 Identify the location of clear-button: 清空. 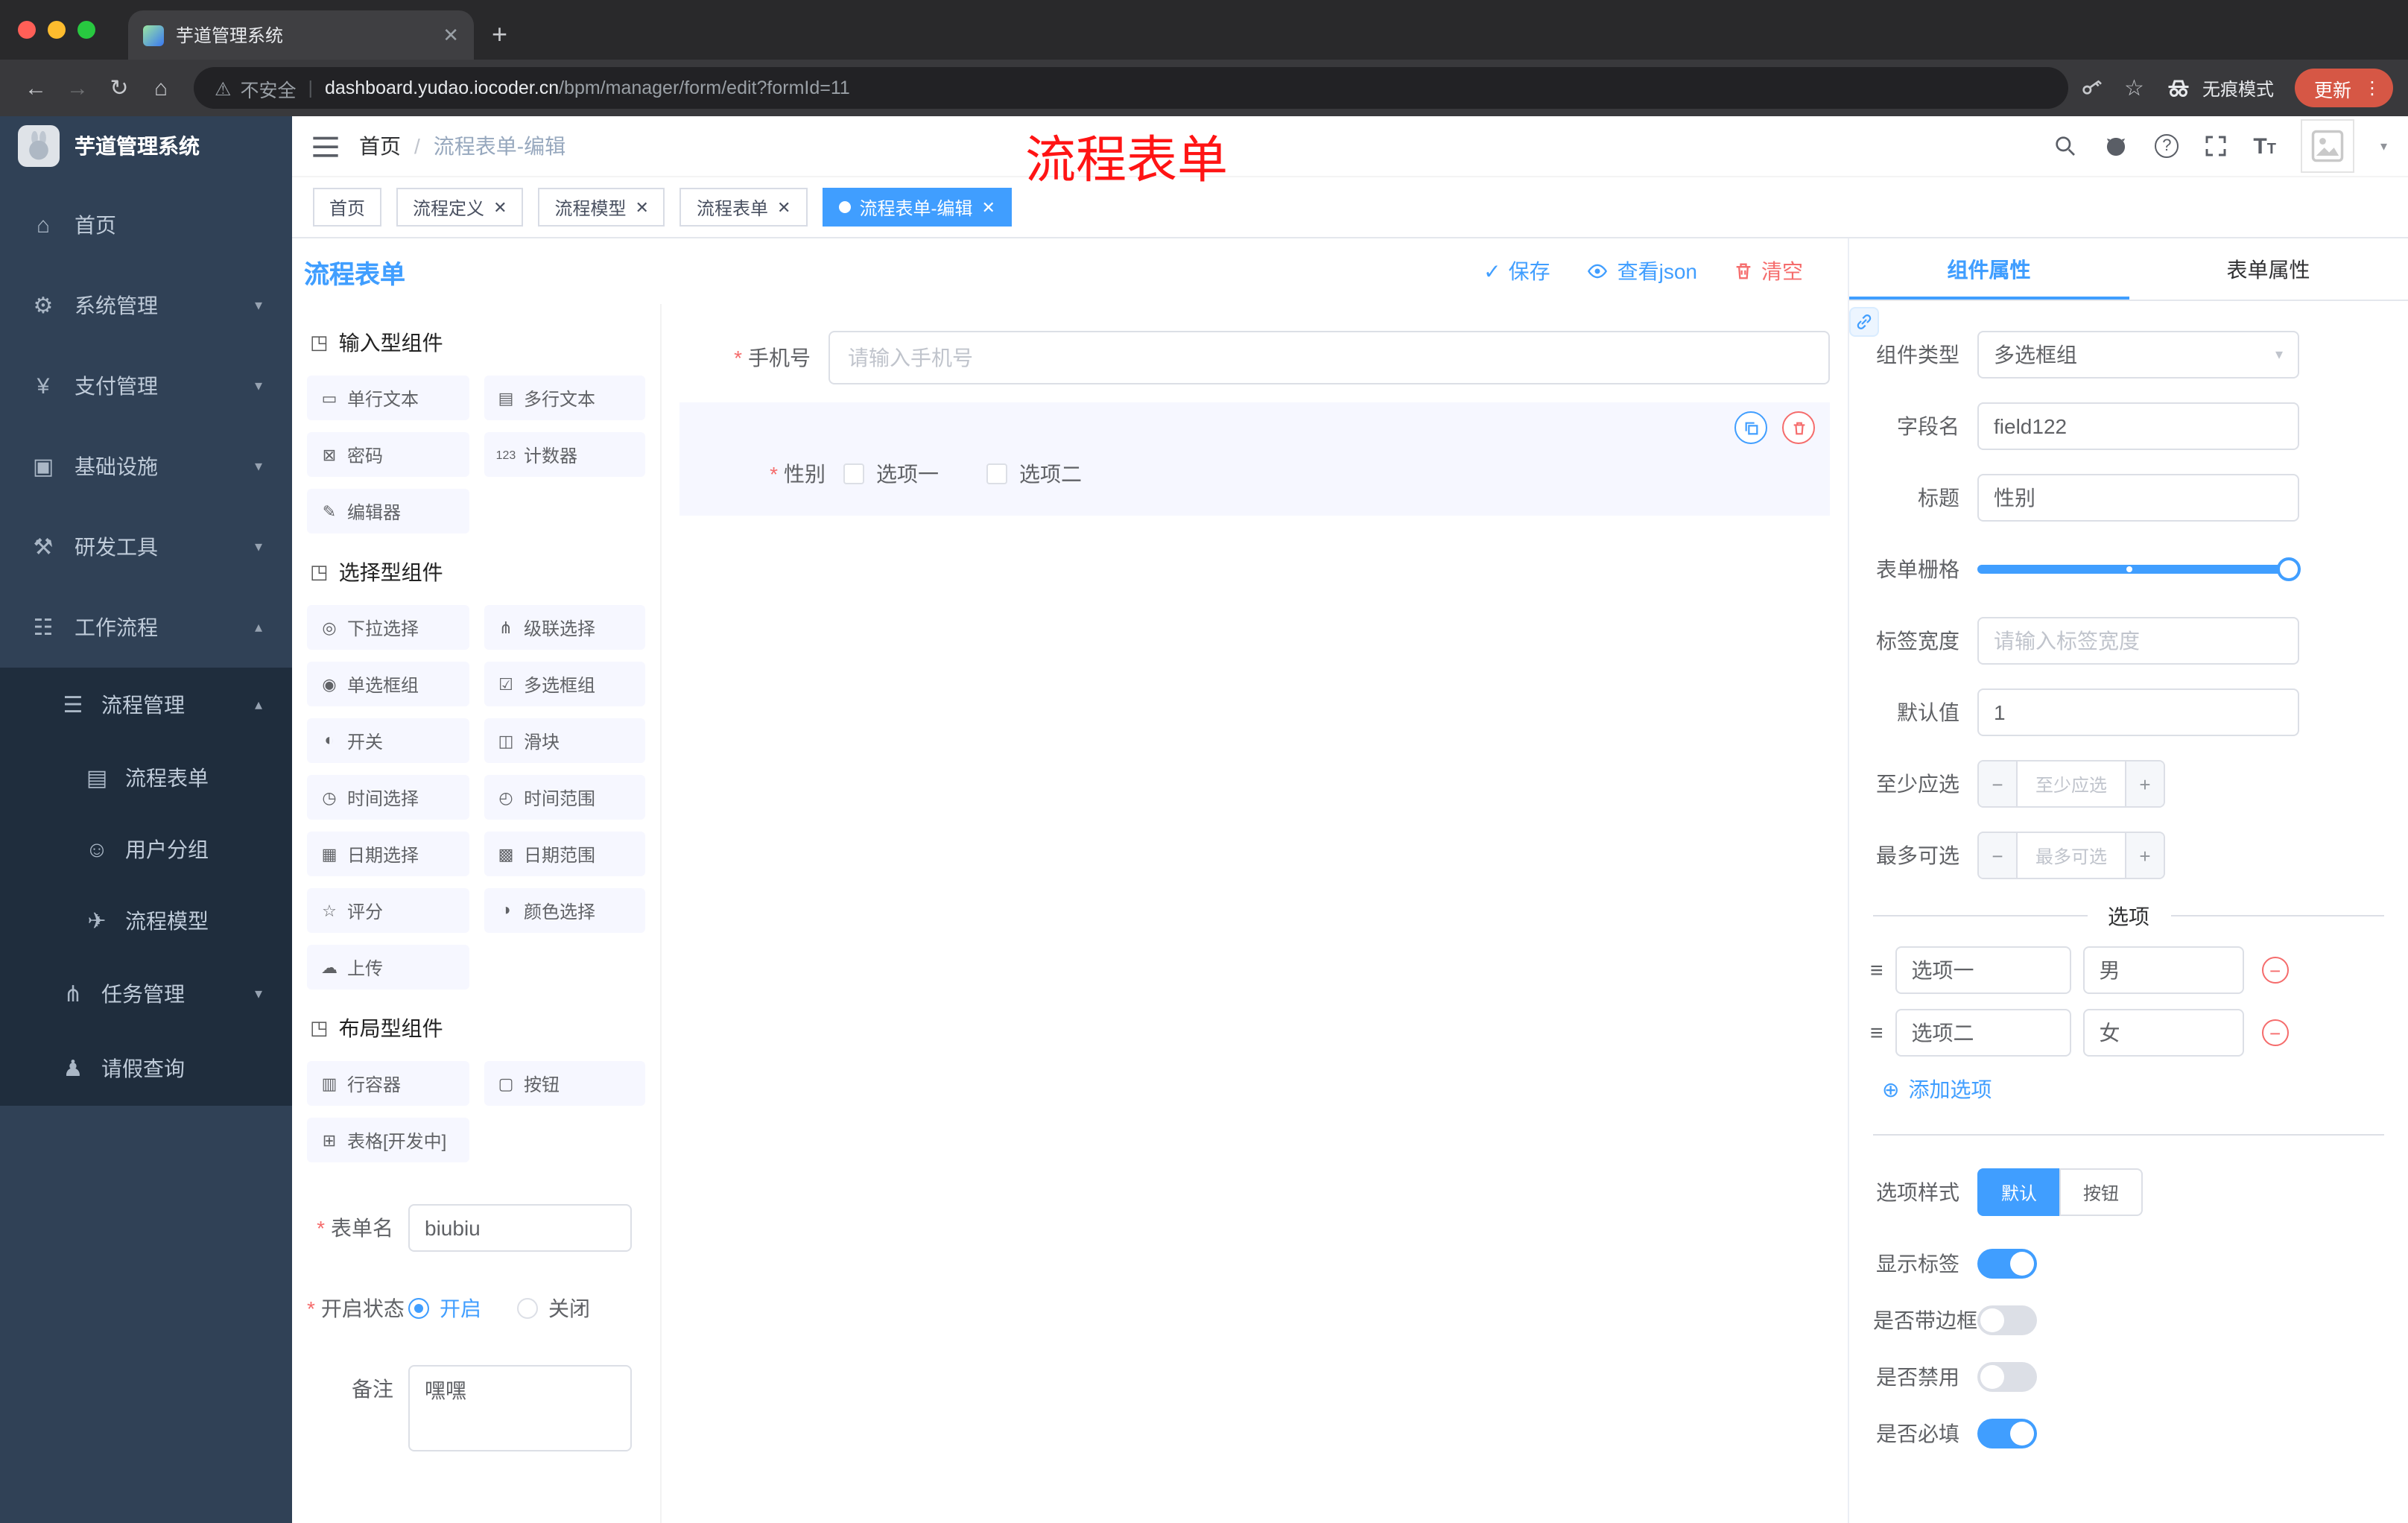
(1768, 271).